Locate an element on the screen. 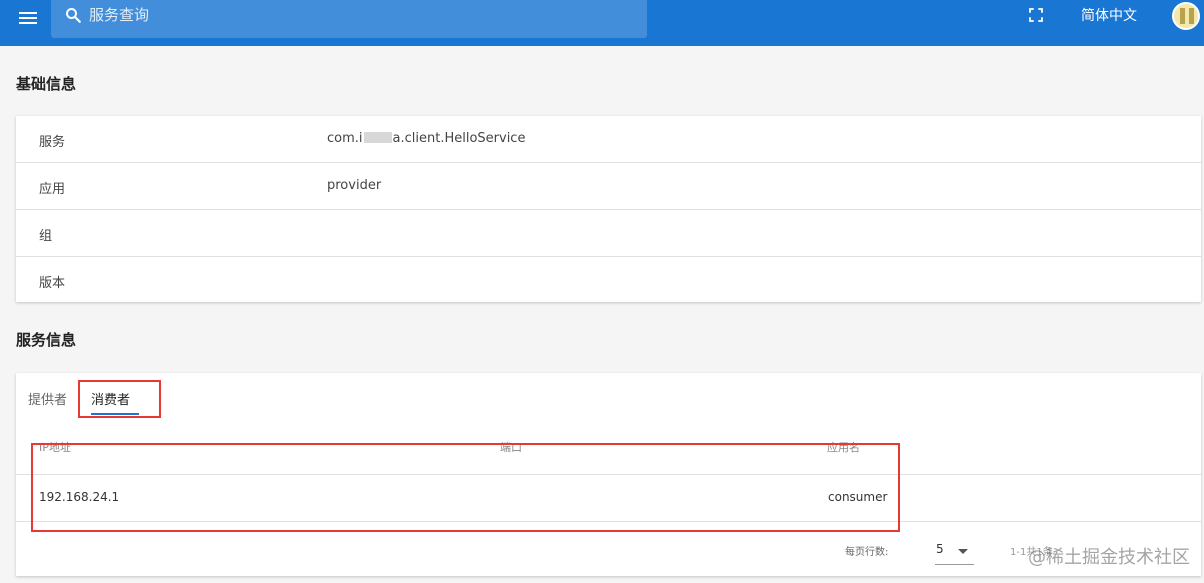 The width and height of the screenshot is (1204, 583). info-row-service: 服务 com.i a.client.HelloService is located at coordinates (608, 139).